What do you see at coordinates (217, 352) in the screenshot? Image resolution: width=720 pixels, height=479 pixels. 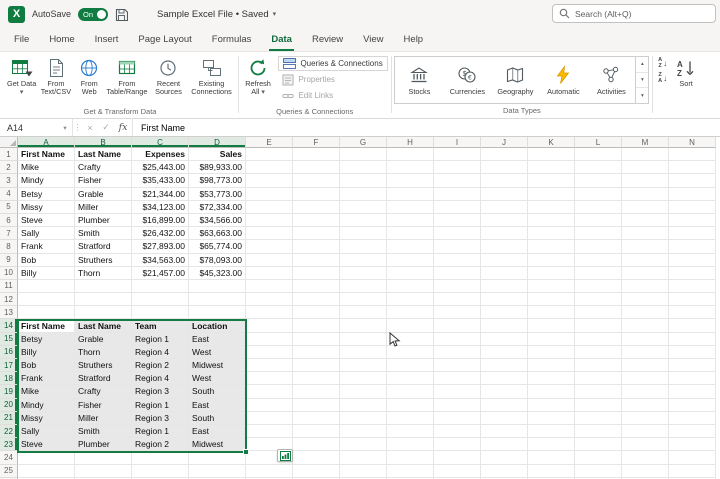 I see `cell-D16: West` at bounding box center [217, 352].